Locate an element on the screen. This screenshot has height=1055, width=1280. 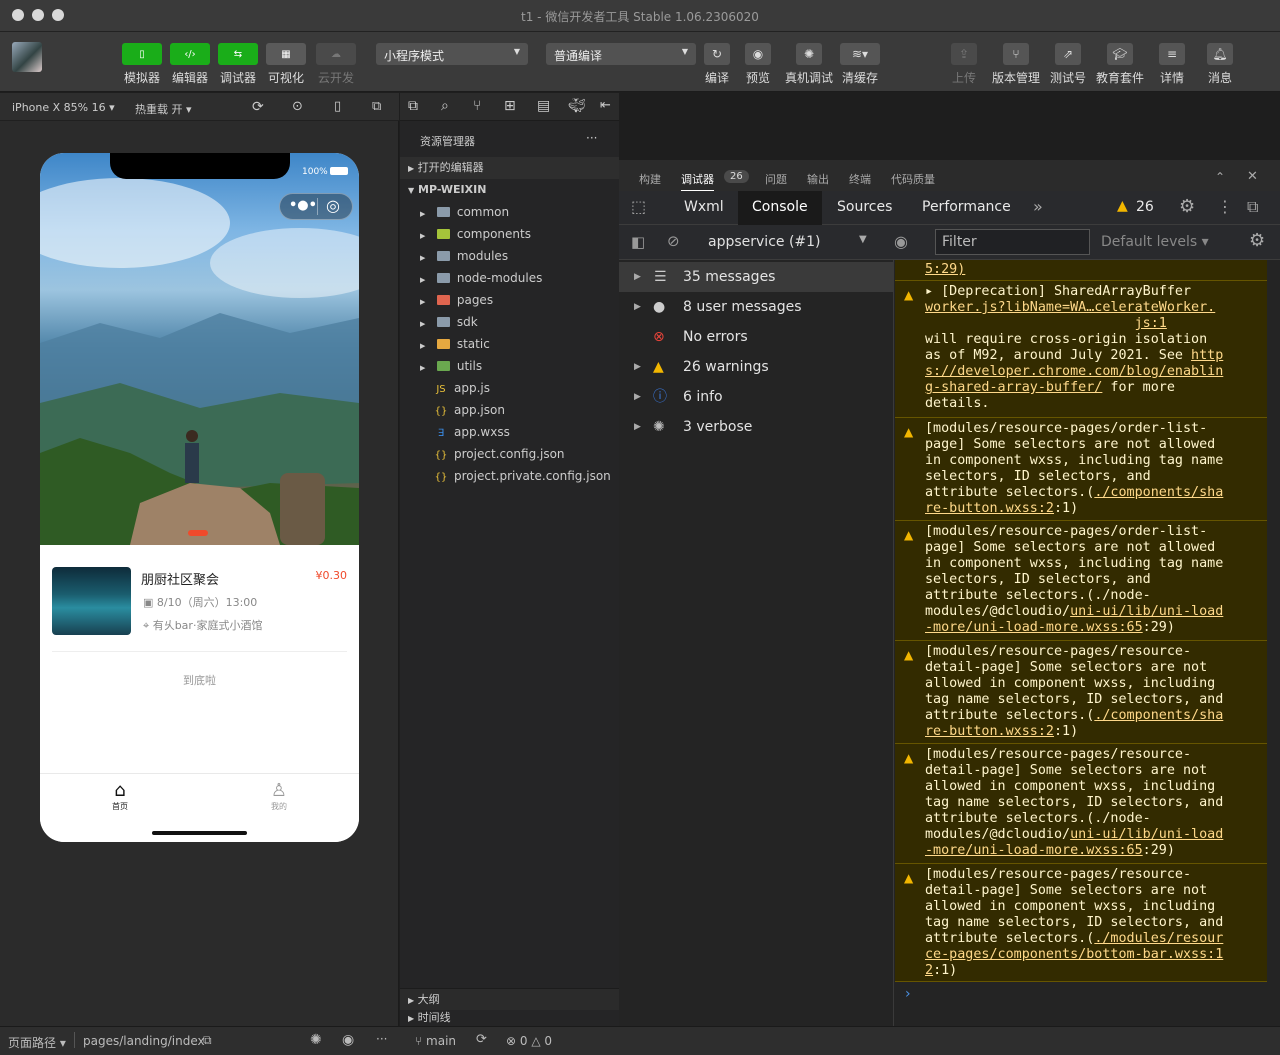
sidebar-item-messages: ▶ ☰ 35 messages is located at coordinates (756, 277).